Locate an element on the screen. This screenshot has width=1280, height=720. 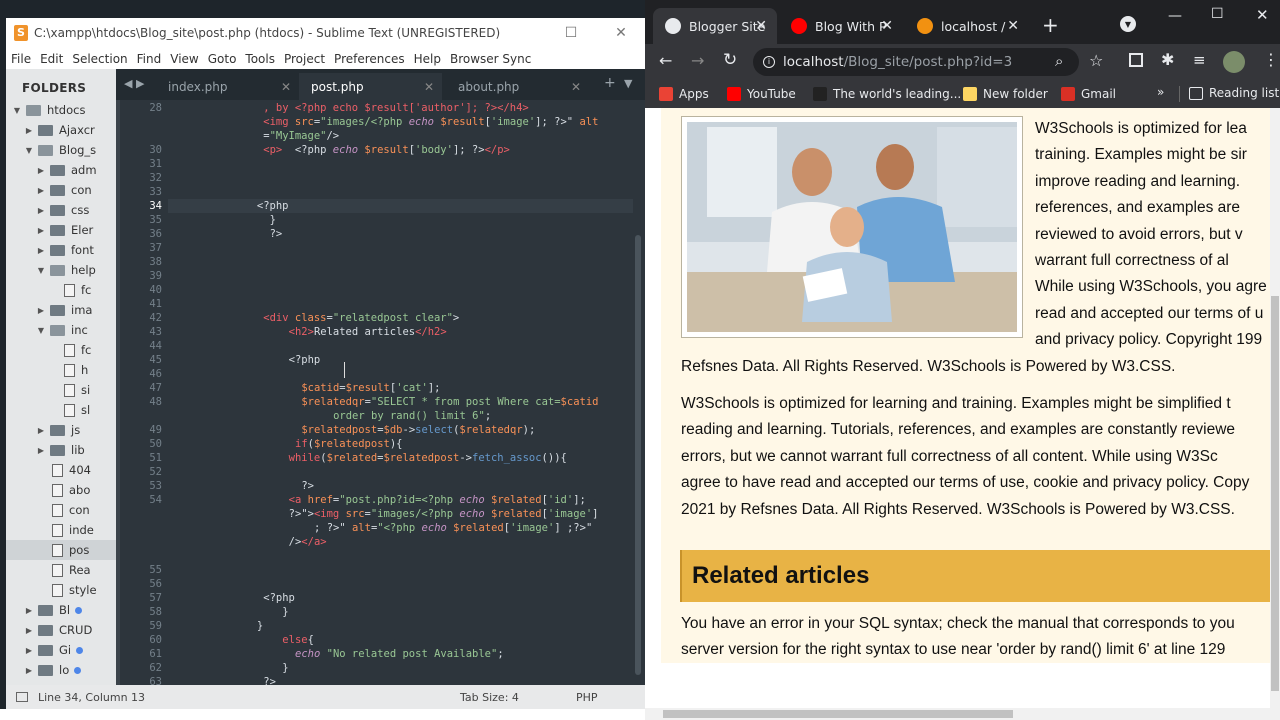
tree-item: ▼ inc is located at coordinates (61, 330).